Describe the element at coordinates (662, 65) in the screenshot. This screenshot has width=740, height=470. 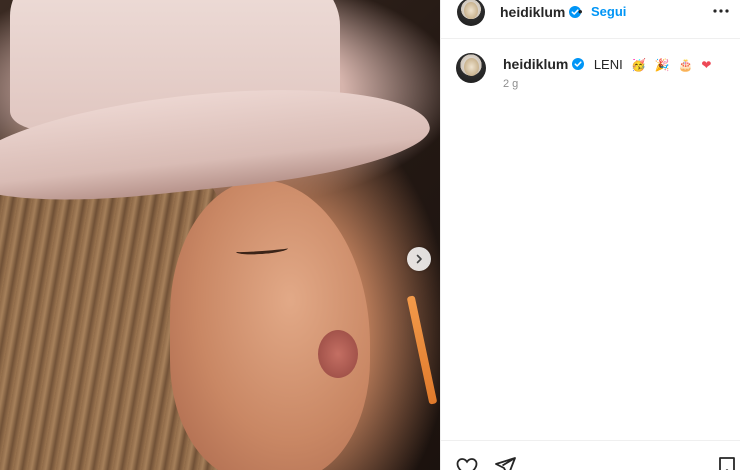
I see `party-popper-emoji: 🎉` at that location.